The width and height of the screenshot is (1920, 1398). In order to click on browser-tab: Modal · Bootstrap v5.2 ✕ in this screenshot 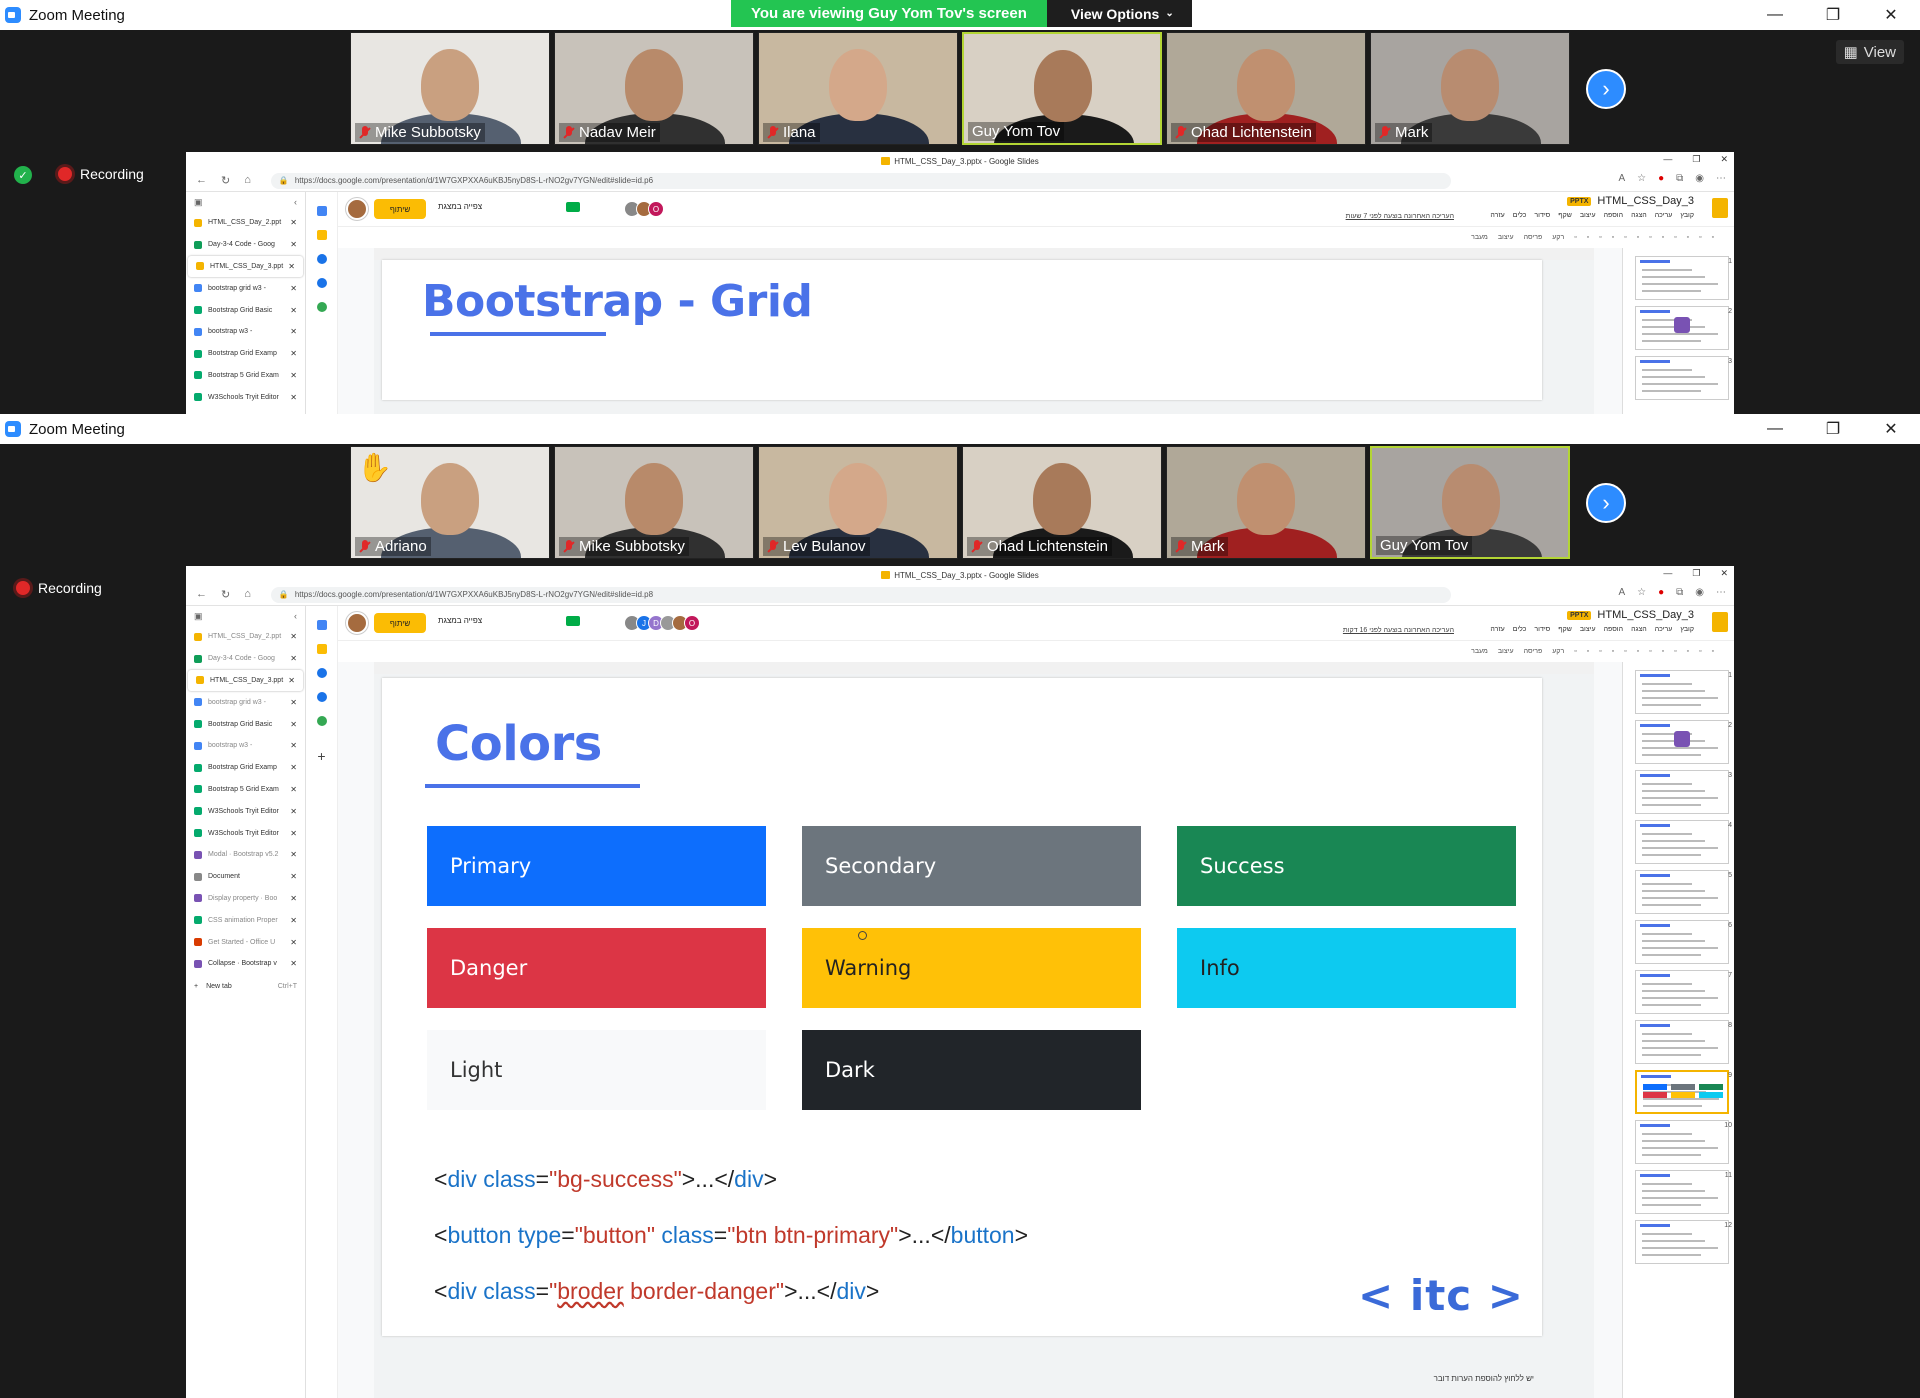, I will do `click(245, 855)`.